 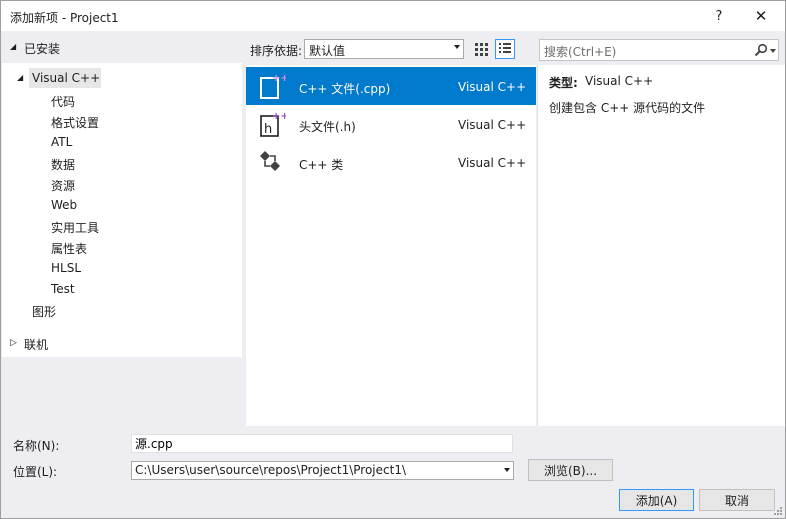 I want to click on template-toolbar: 排序依据: 默认值 搜索(Ctrl+E), so click(x=515, y=48).